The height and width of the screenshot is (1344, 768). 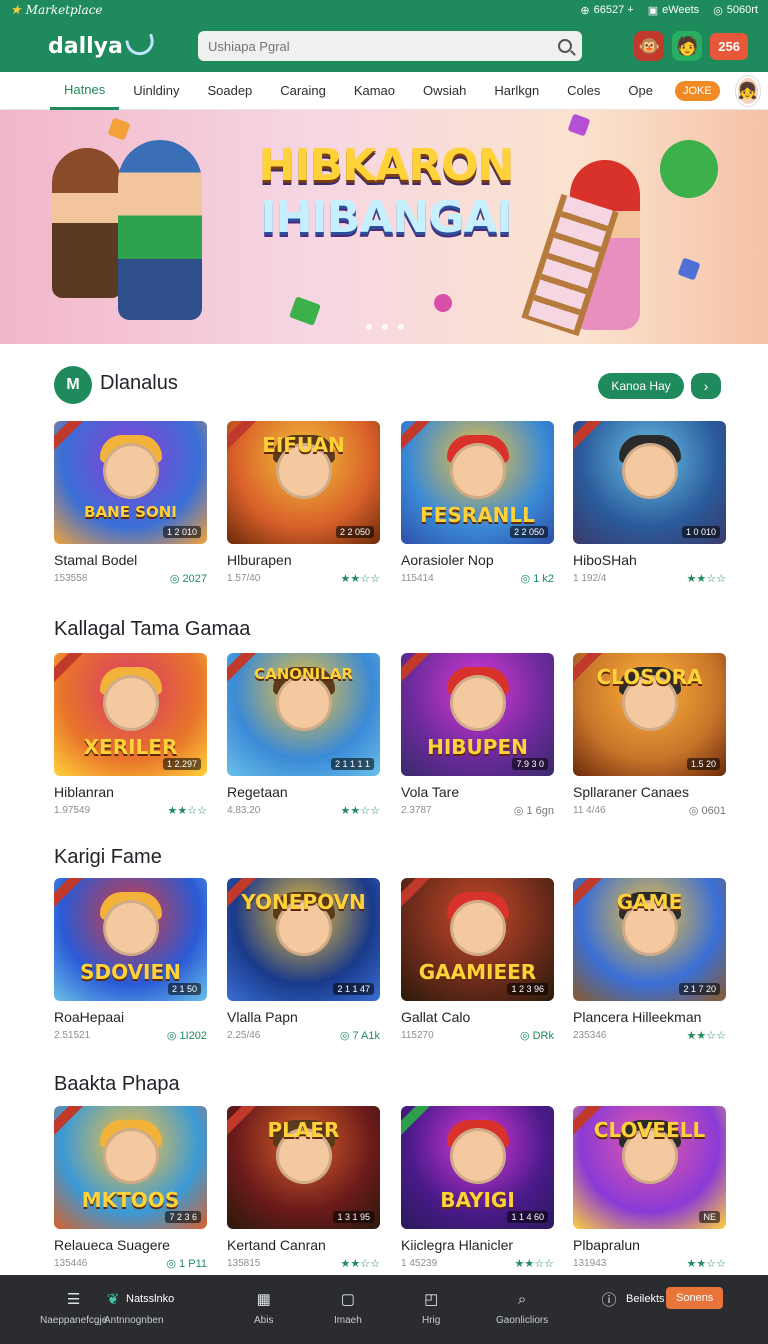 What do you see at coordinates (649, 482) in the screenshot?
I see `game-thumbnail: 1 0 010` at bounding box center [649, 482].